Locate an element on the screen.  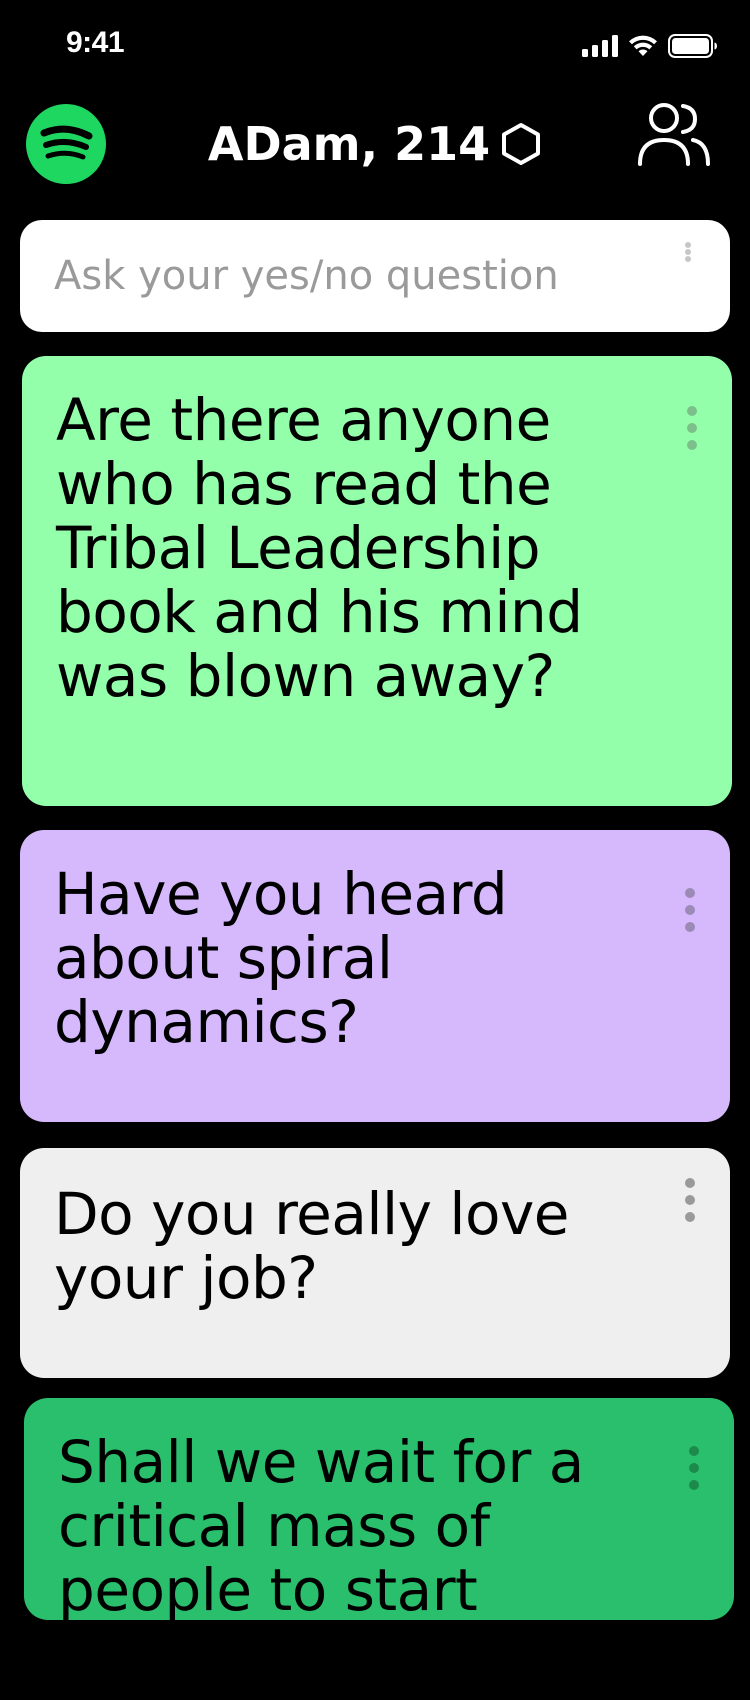
question-card-text: Do you really love your job? is located at coordinates (311, 1246).